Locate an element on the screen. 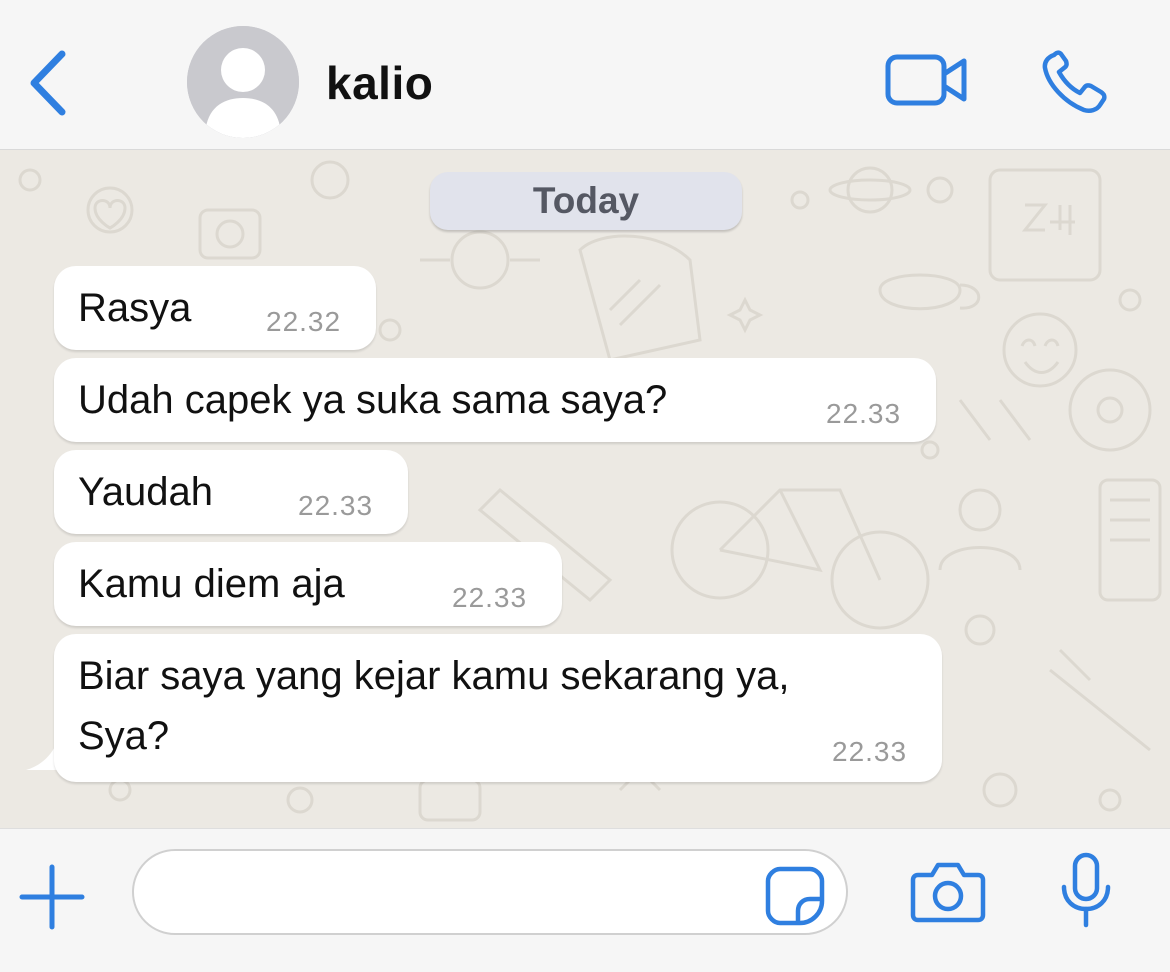 The height and width of the screenshot is (972, 1170). camera-icon is located at coordinates (948, 892).